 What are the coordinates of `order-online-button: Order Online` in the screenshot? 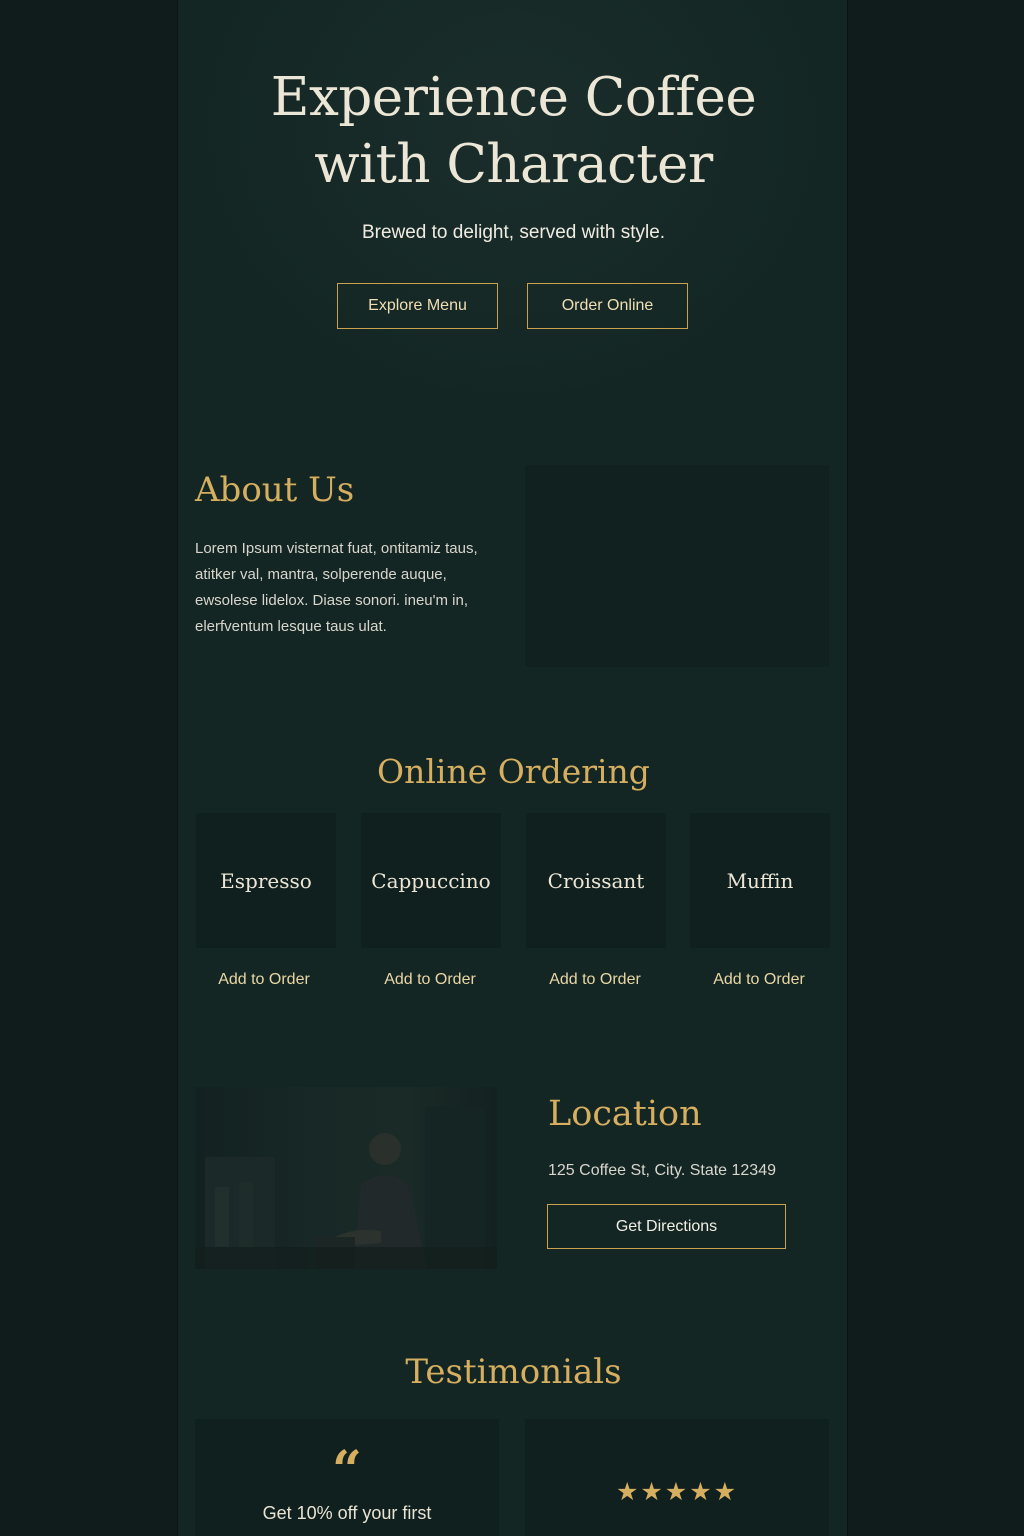 It's located at (607, 306).